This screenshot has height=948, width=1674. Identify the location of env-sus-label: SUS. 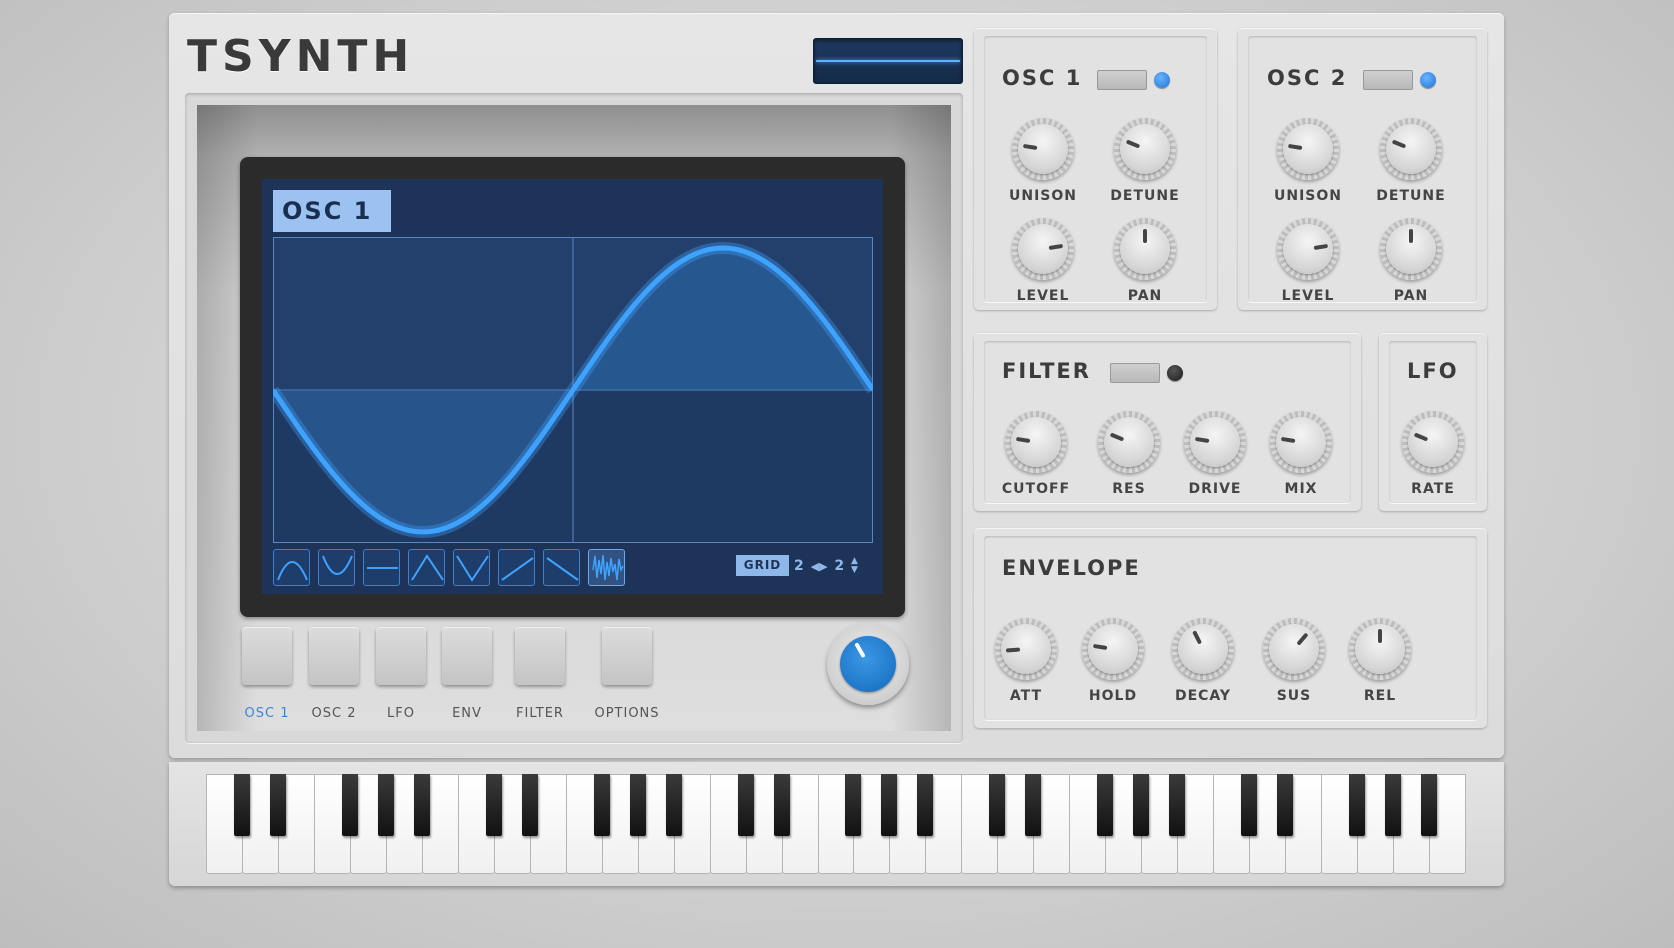
(1294, 696).